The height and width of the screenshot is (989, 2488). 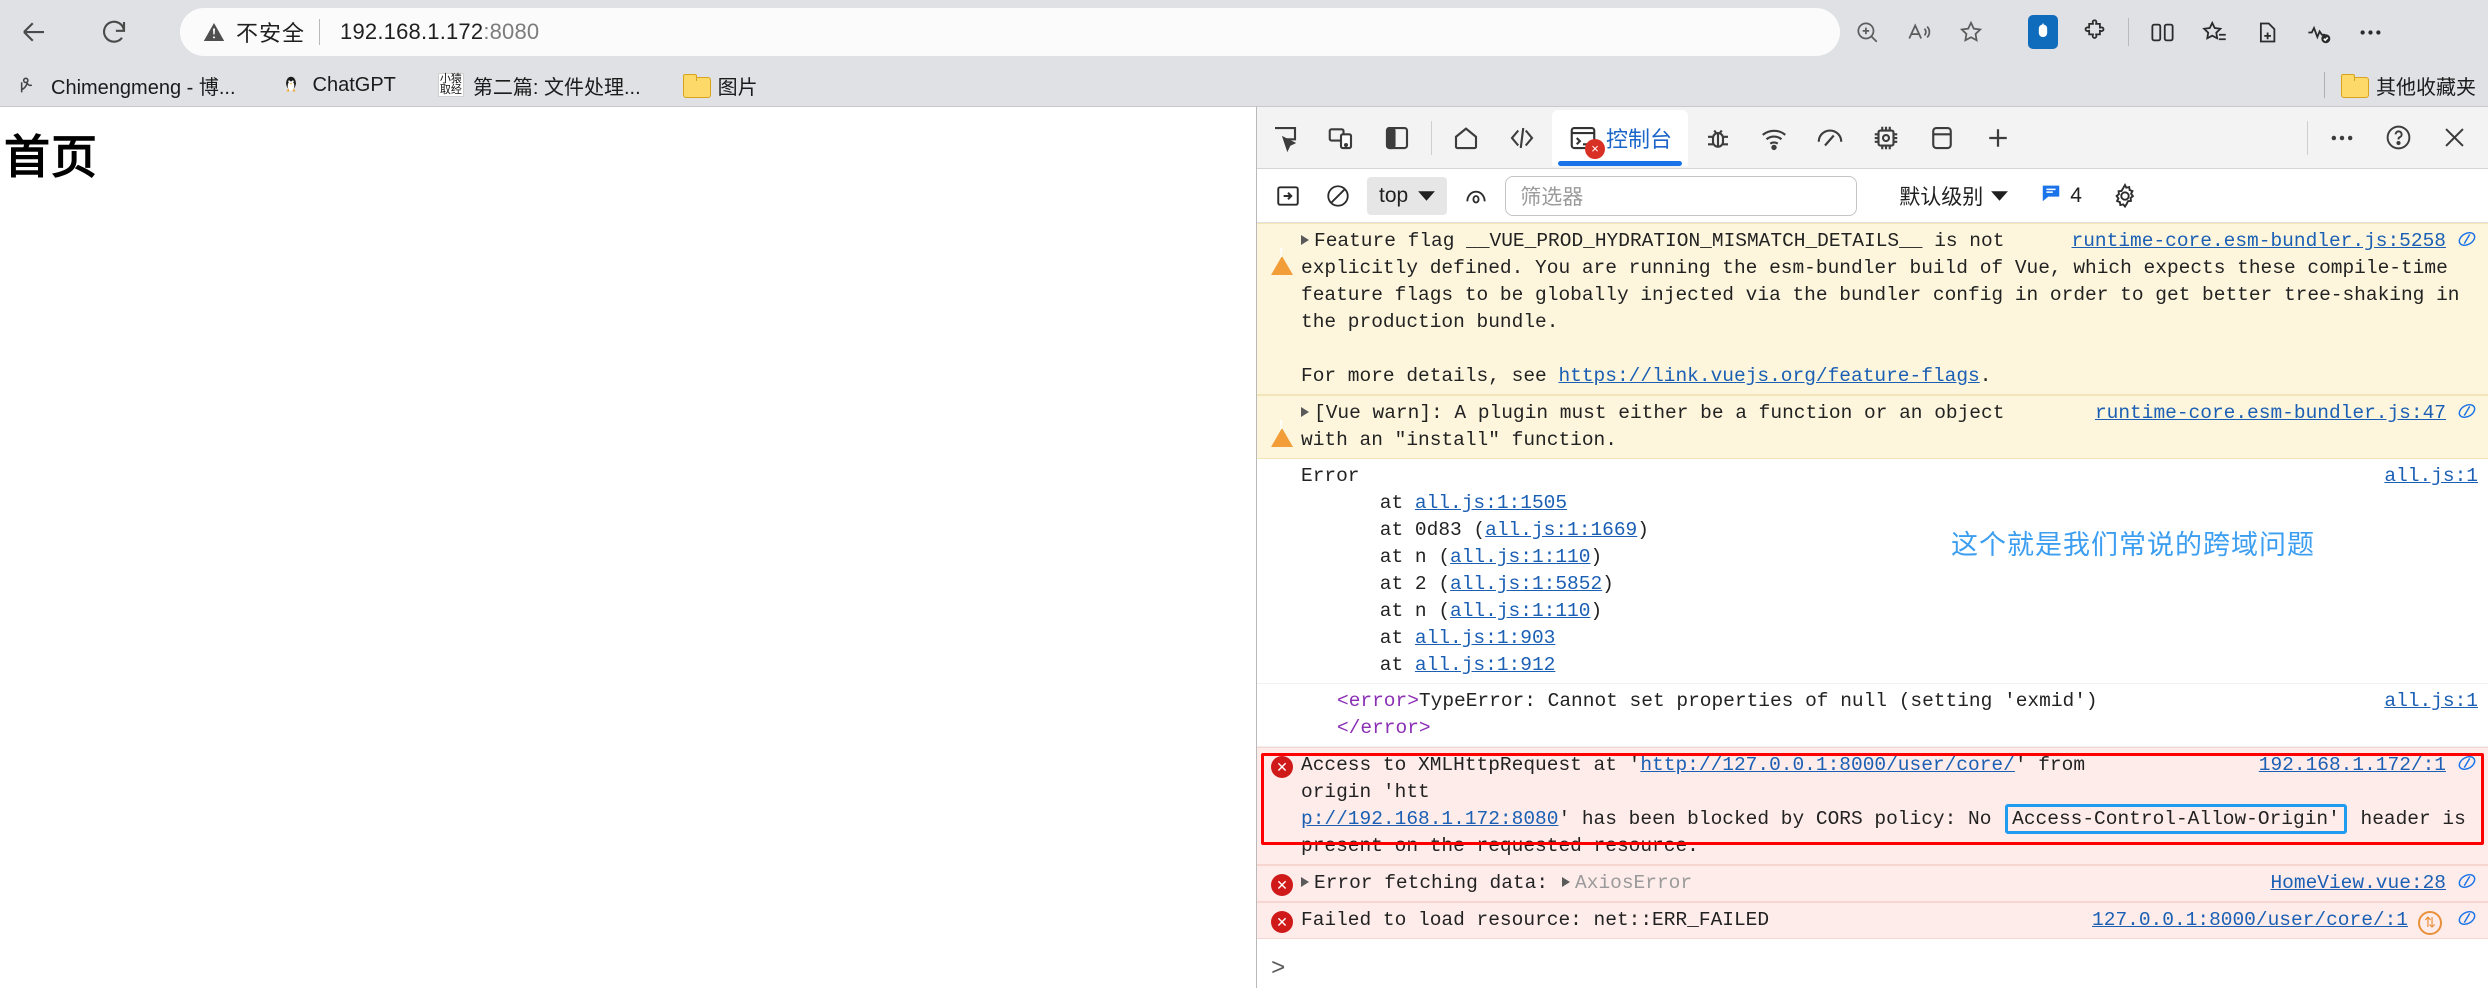 What do you see at coordinates (214, 32) in the screenshot?
I see `not-secure-icon` at bounding box center [214, 32].